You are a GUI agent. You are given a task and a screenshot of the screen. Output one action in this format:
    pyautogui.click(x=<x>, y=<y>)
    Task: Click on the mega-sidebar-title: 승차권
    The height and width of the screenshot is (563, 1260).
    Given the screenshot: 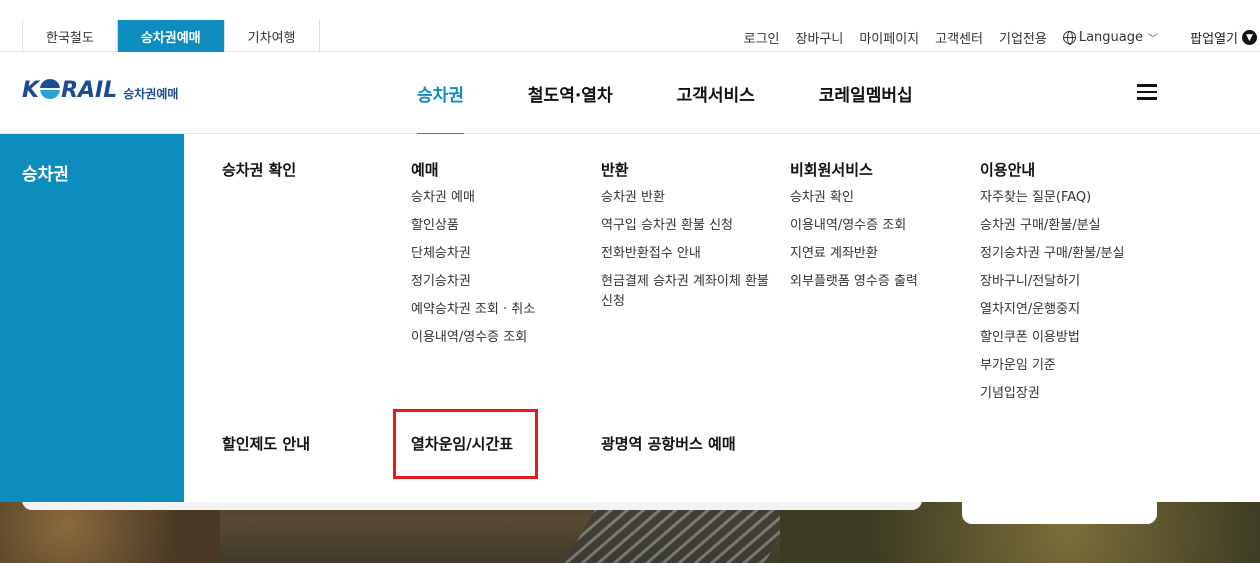 What is the action you would take?
    pyautogui.click(x=45, y=175)
    